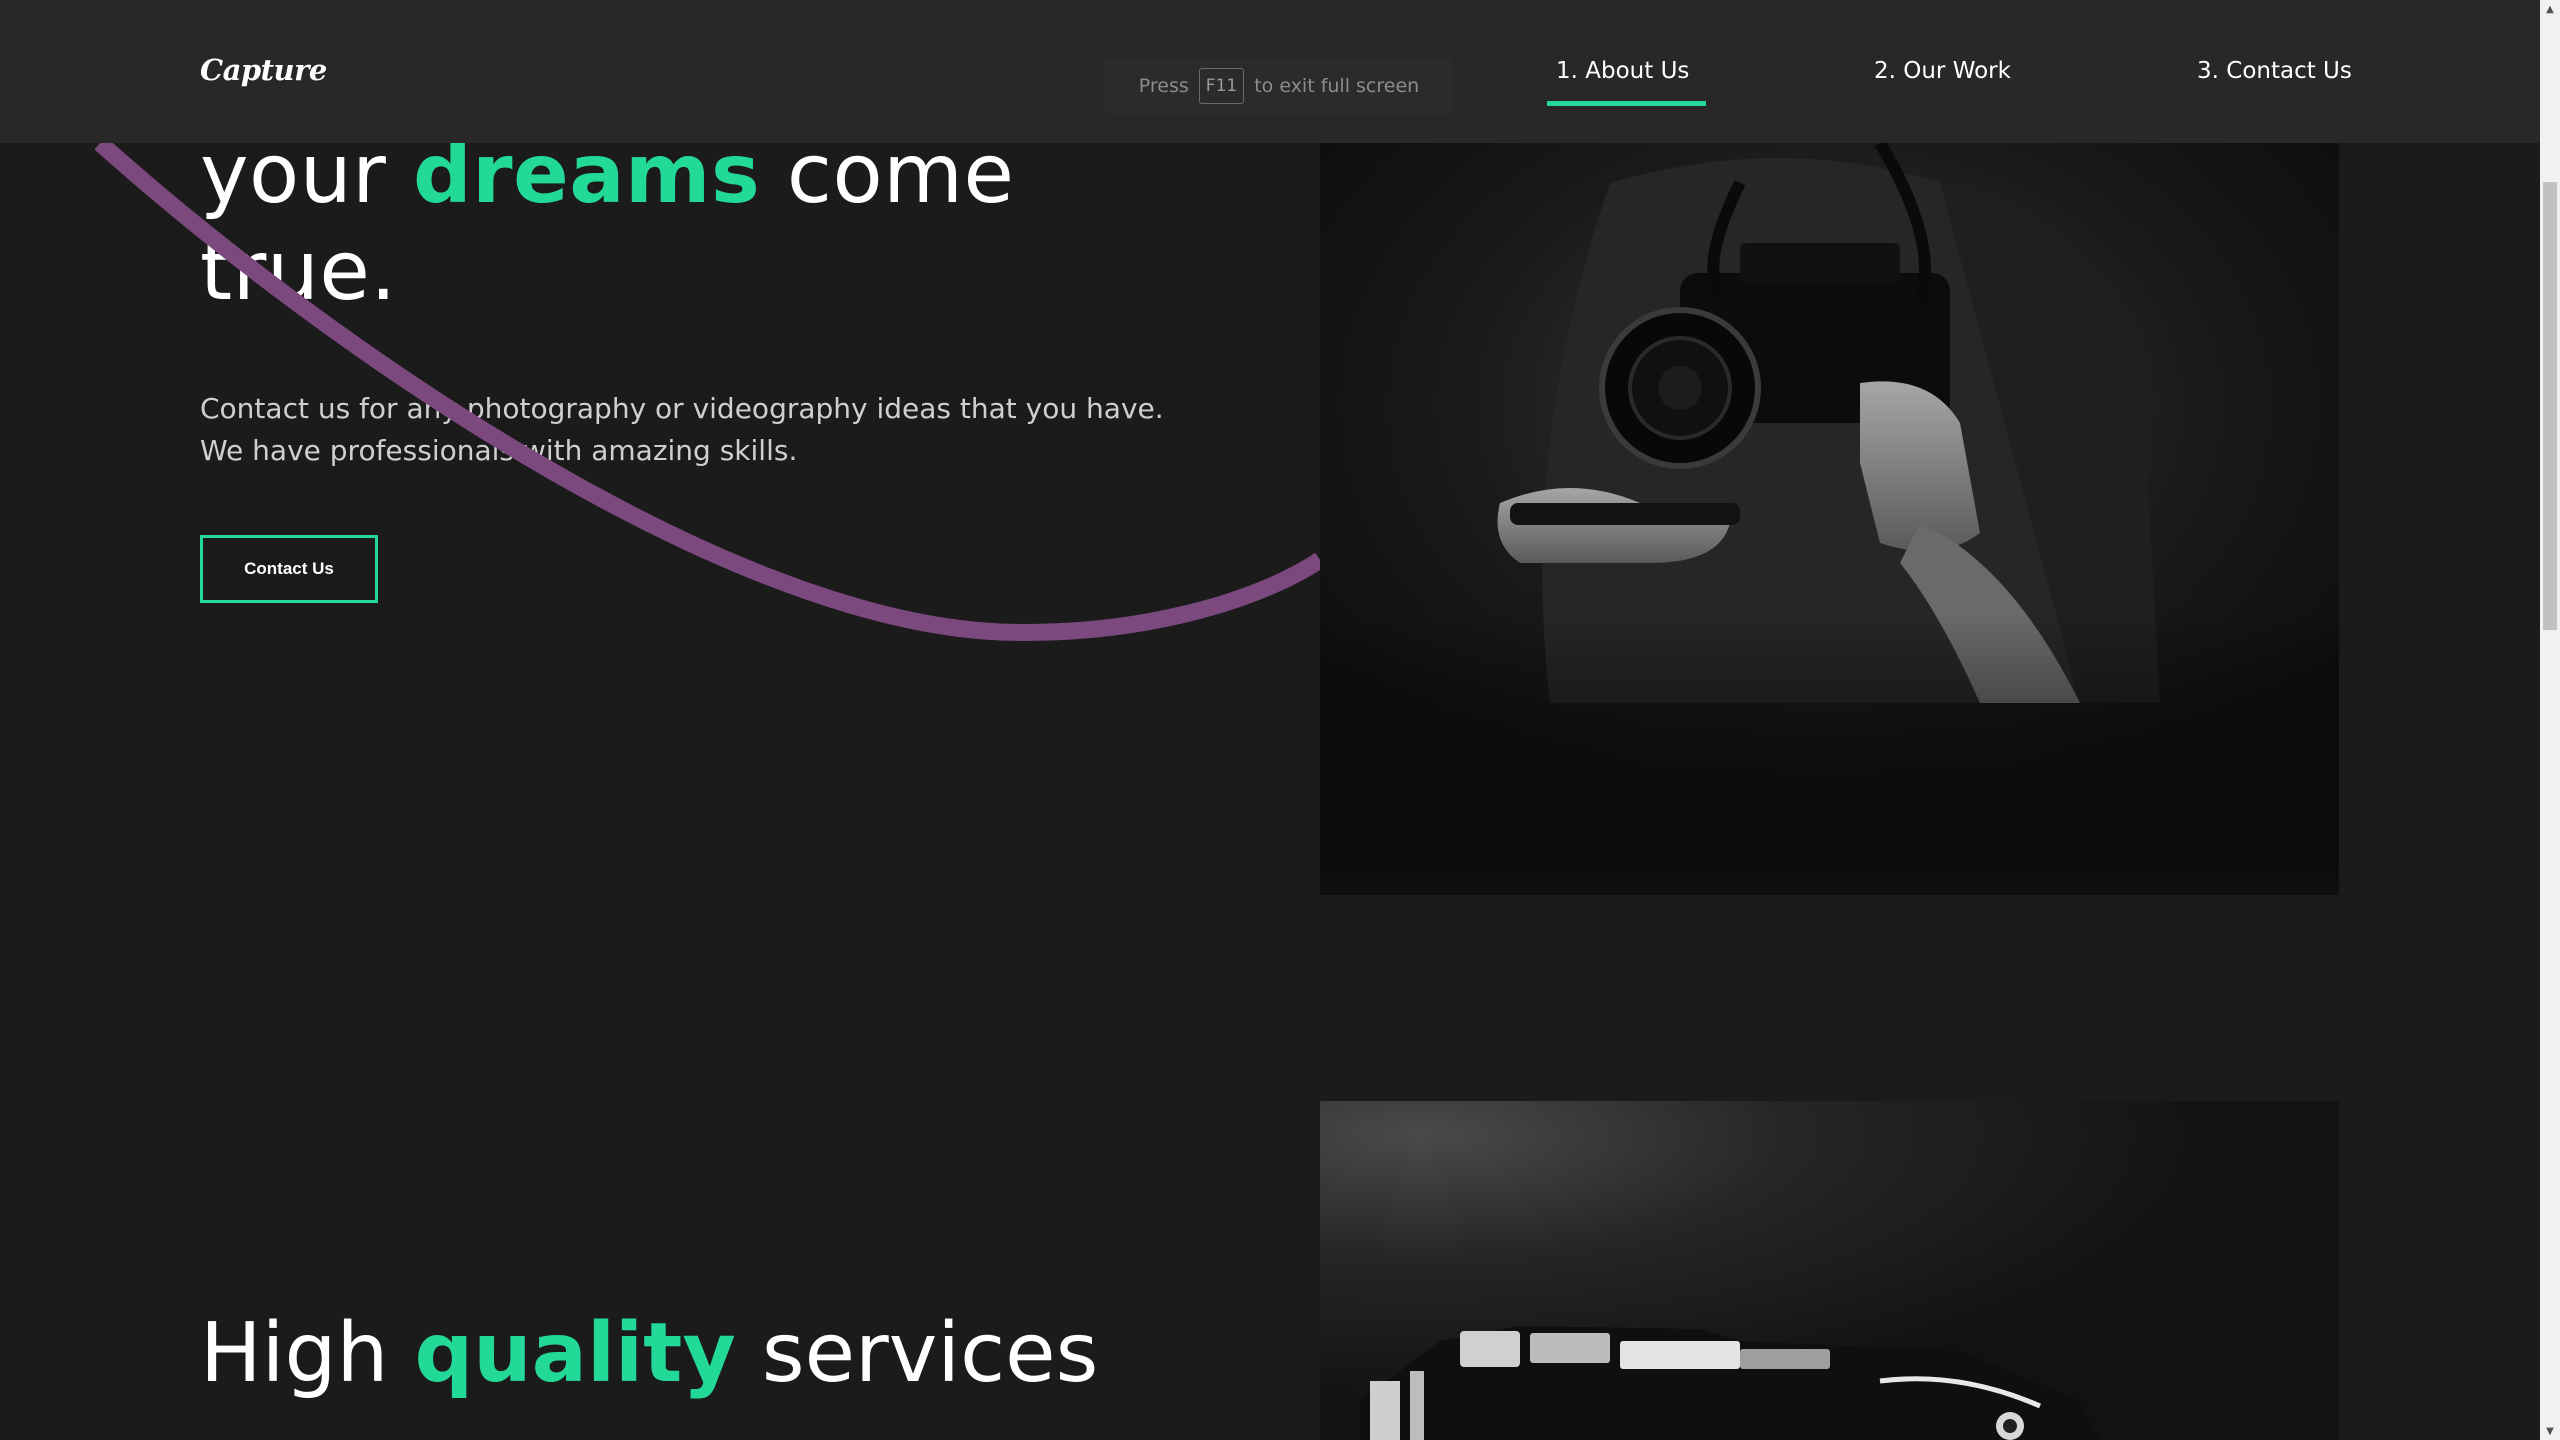 The image size is (2560, 1440). Describe the element at coordinates (1221, 86) in the screenshot. I see `fullscreen-hint-key: F11` at that location.